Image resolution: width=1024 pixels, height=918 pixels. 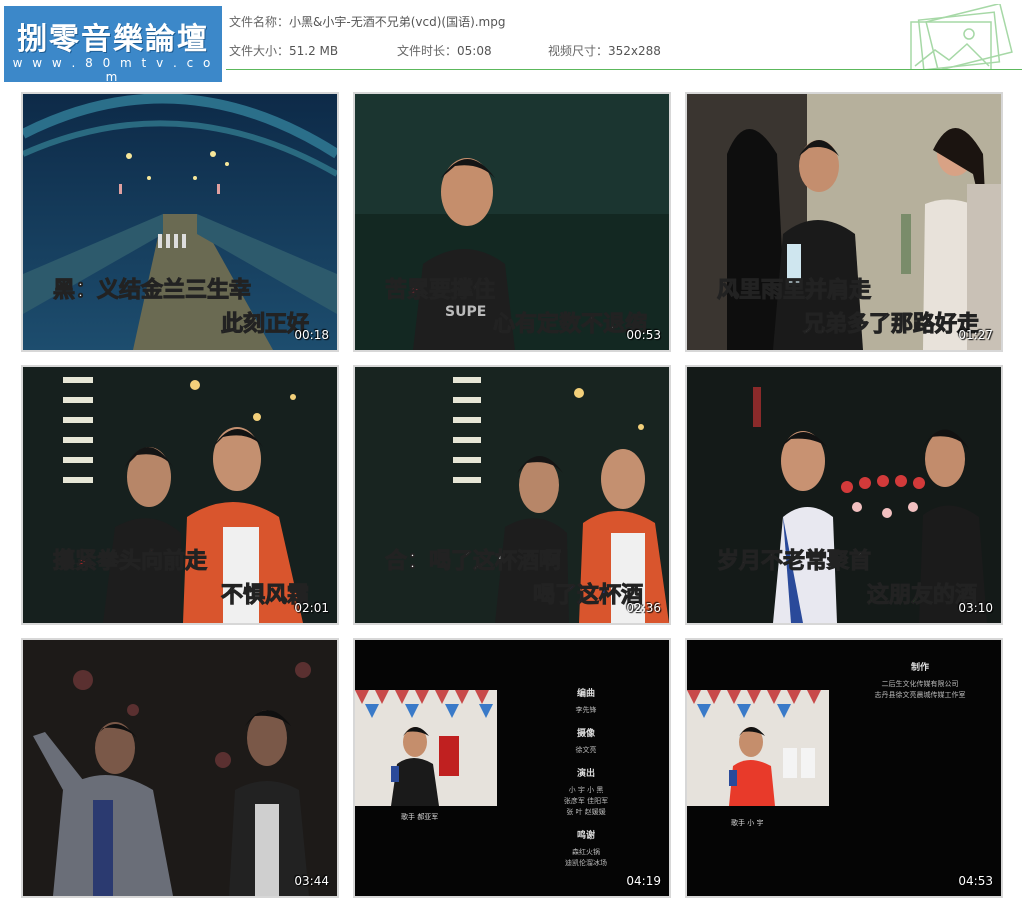 What do you see at coordinates (586, 710) in the screenshot?
I see `credit-names: 李先锋` at bounding box center [586, 710].